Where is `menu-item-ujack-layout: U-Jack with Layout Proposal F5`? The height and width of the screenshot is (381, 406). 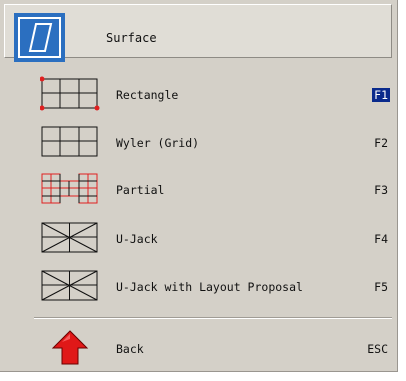 menu-item-ujack-layout: U-Jack with Layout Proposal F5 is located at coordinates (198, 290).